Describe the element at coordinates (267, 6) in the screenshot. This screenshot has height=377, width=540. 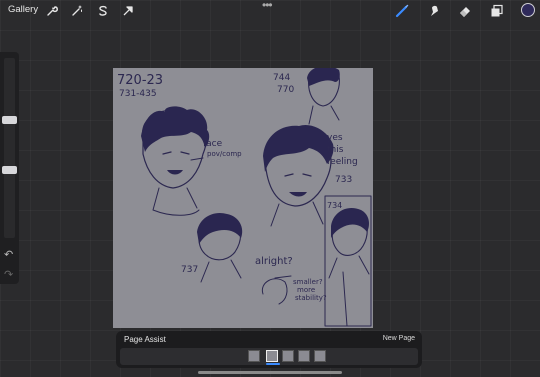
I see `more-options-icon: •••` at that location.